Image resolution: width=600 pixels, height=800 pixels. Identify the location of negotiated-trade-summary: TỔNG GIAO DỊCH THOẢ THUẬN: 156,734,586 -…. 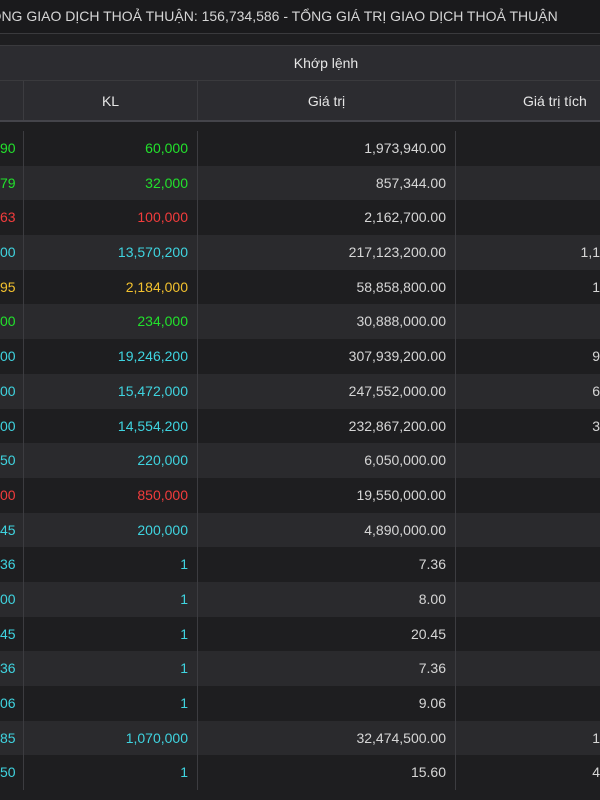
(300, 17).